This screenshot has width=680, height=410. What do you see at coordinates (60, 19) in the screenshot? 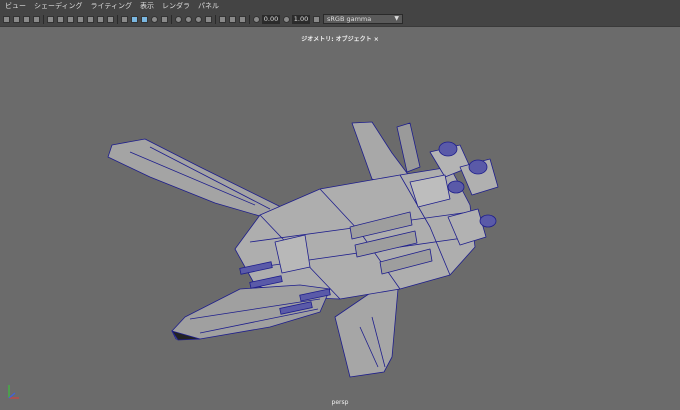
I see `film-gate-icon` at bounding box center [60, 19].